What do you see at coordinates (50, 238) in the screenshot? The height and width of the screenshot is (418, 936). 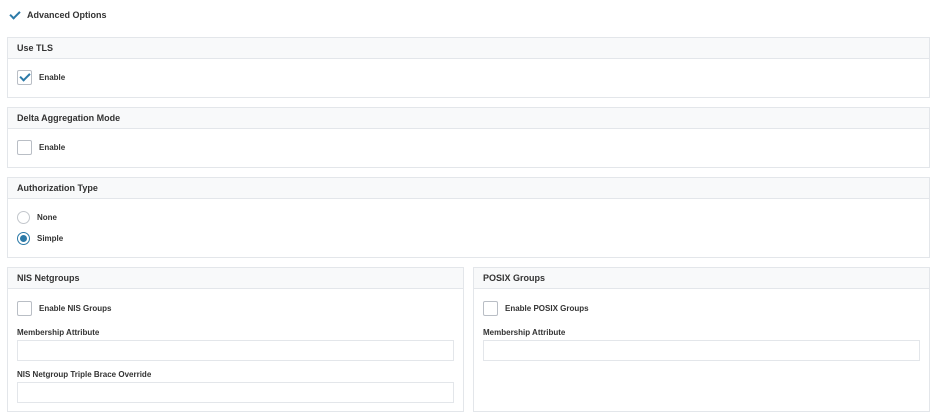 I see `auth-simple-label: Simple` at bounding box center [50, 238].